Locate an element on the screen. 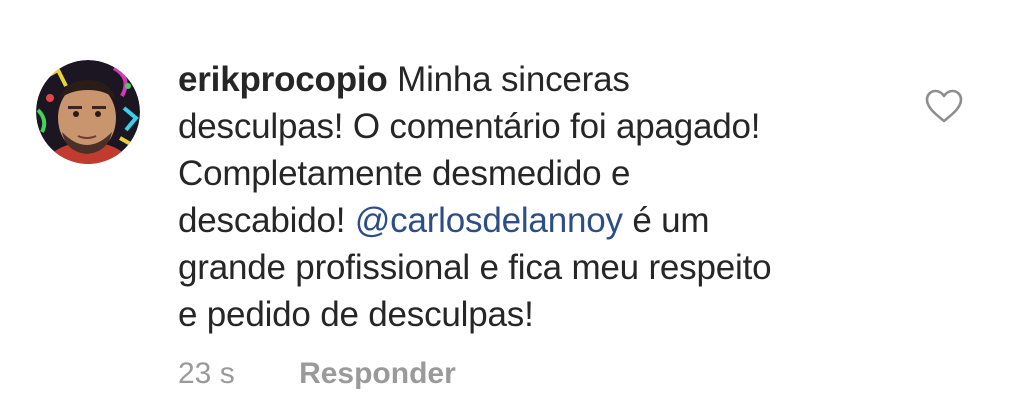 Image resolution: width=1024 pixels, height=419 pixels. like-button is located at coordinates (944, 106).